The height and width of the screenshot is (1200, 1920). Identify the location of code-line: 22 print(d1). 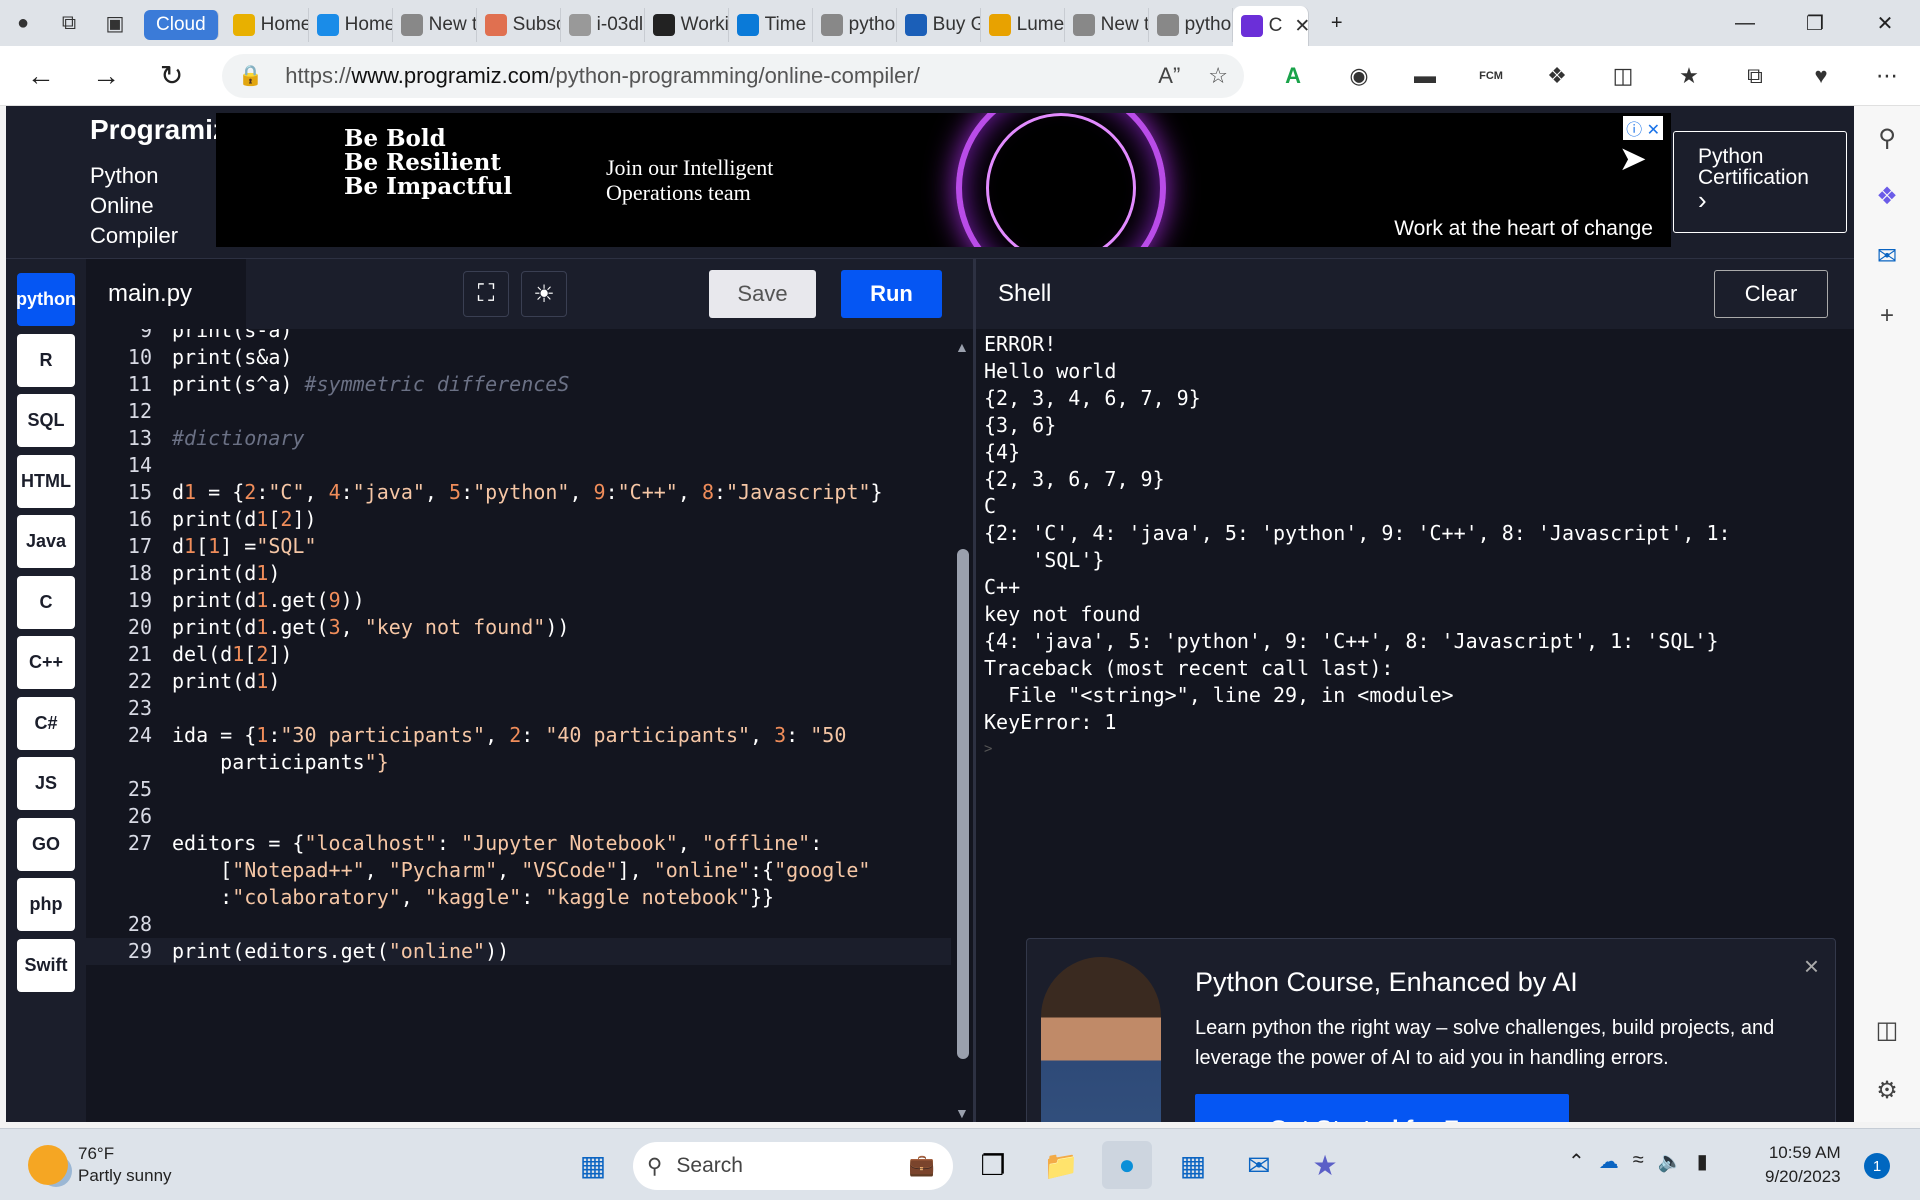
(518, 681).